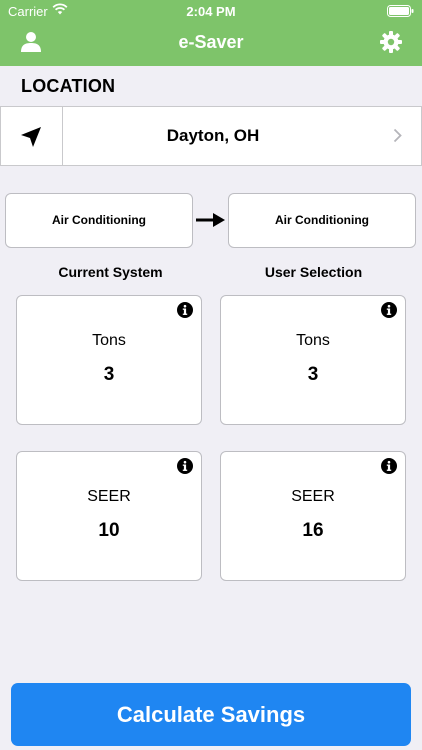  I want to click on arrow-right-icon, so click(210, 220).